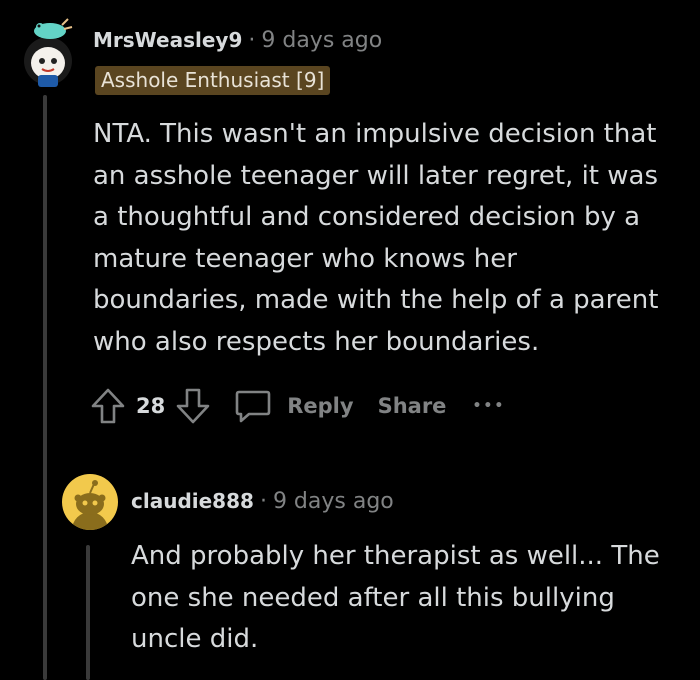 This screenshot has width=700, height=680. I want to click on upvote-arrow-icon, so click(108, 406).